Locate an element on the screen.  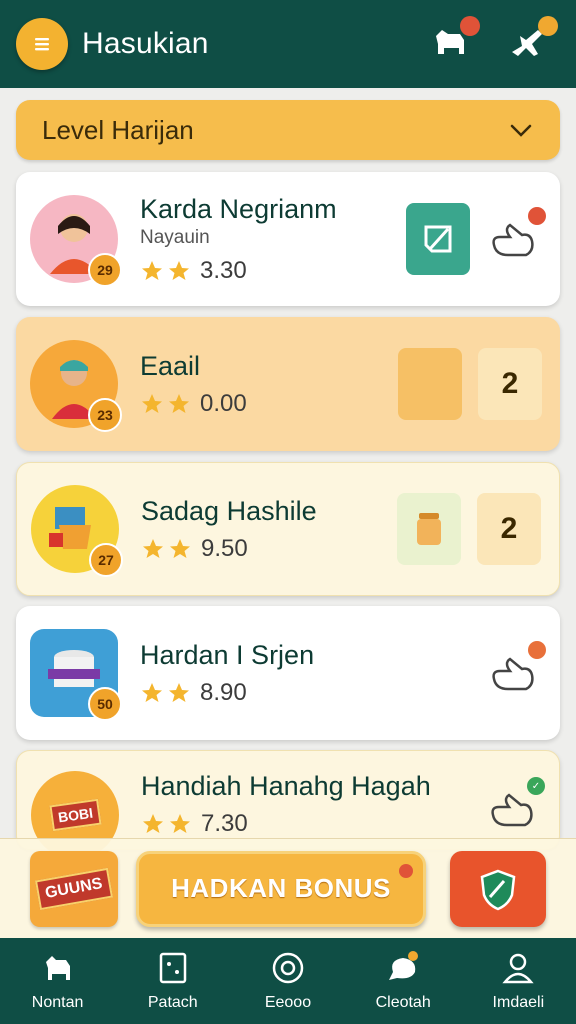
bonus-button: HADKAN BONUS is located at coordinates (281, 888).